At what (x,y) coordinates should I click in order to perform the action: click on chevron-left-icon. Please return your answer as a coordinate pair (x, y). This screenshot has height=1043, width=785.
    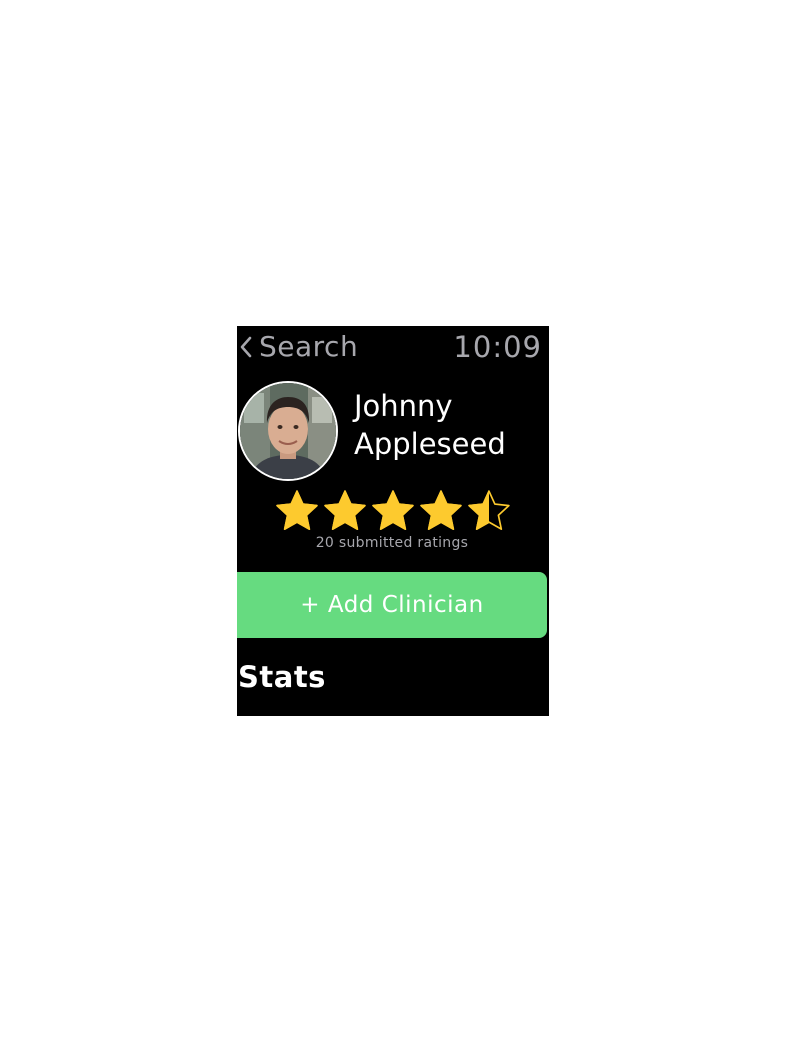
    Looking at the image, I should click on (246, 347).